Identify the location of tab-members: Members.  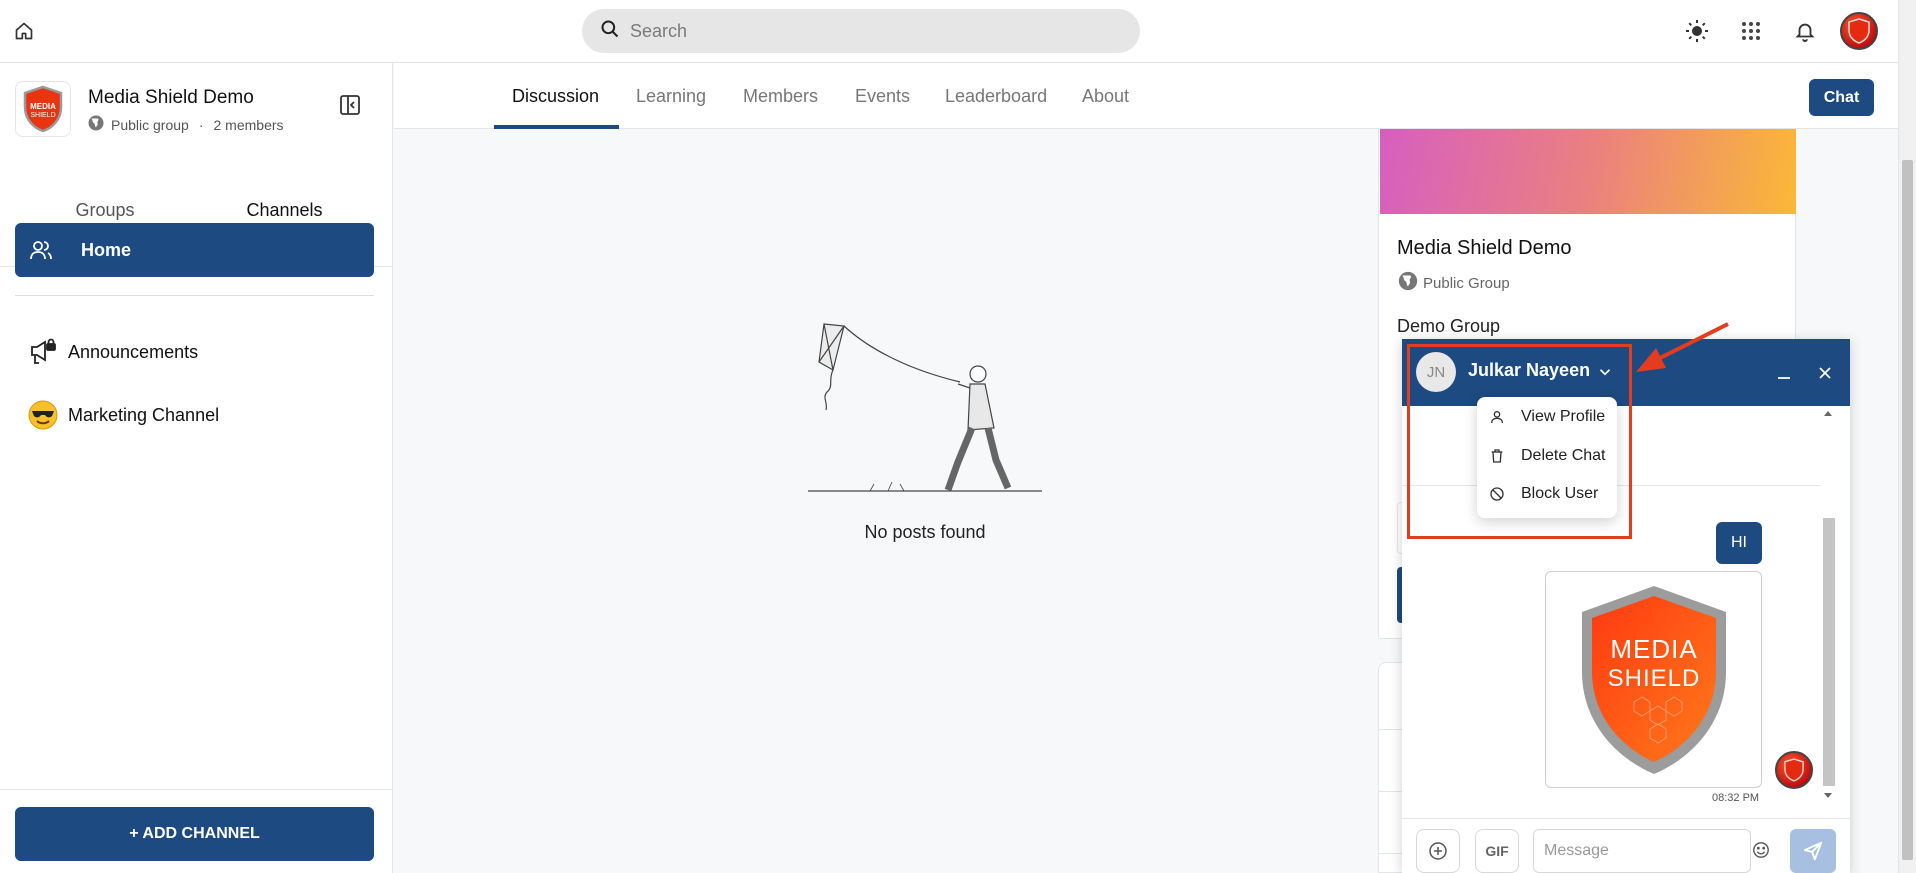
(780, 96).